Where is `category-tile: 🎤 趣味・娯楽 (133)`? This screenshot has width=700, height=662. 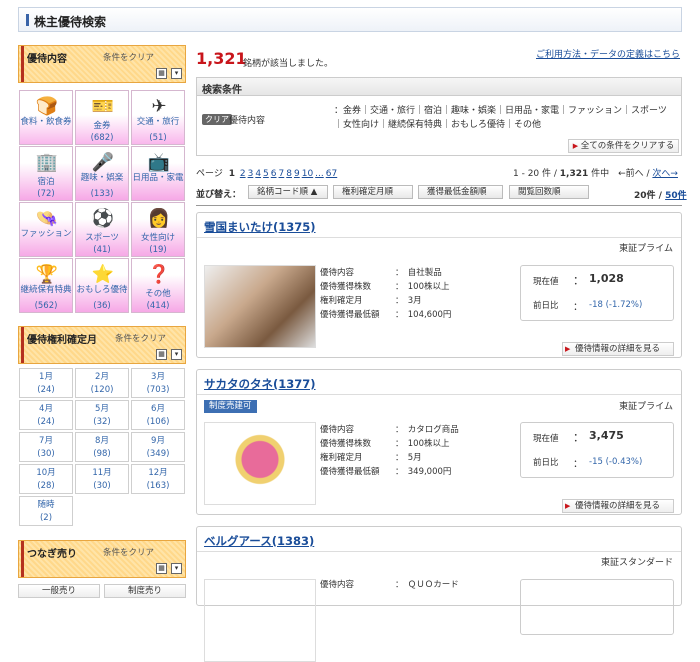 category-tile: 🎤 趣味・娯楽 (133) is located at coordinates (102, 173).